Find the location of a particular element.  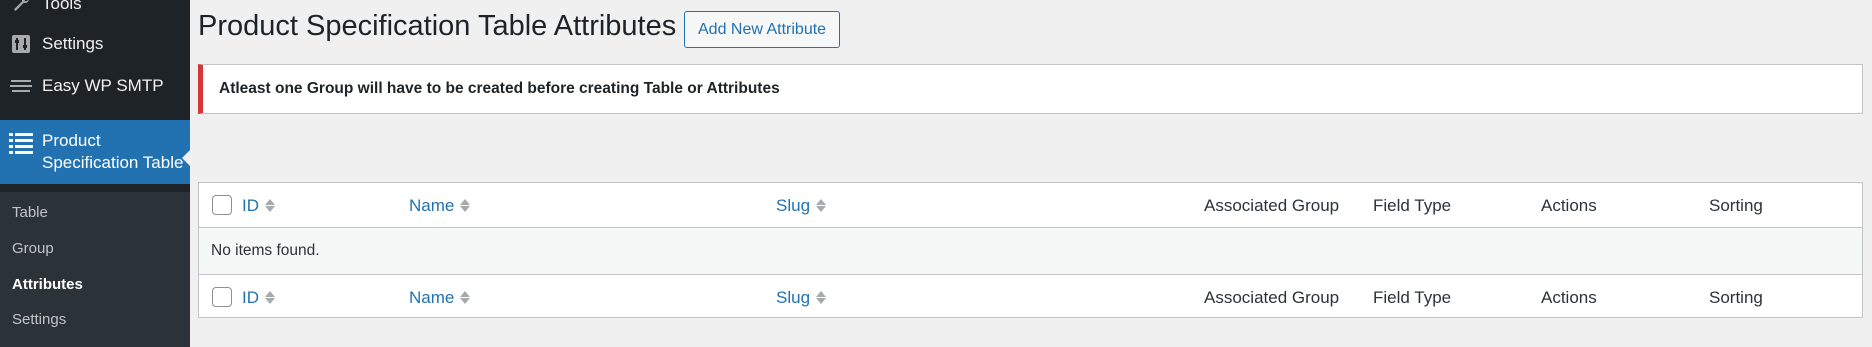

page-title: Product Specification Table Attributes is located at coordinates (437, 26).